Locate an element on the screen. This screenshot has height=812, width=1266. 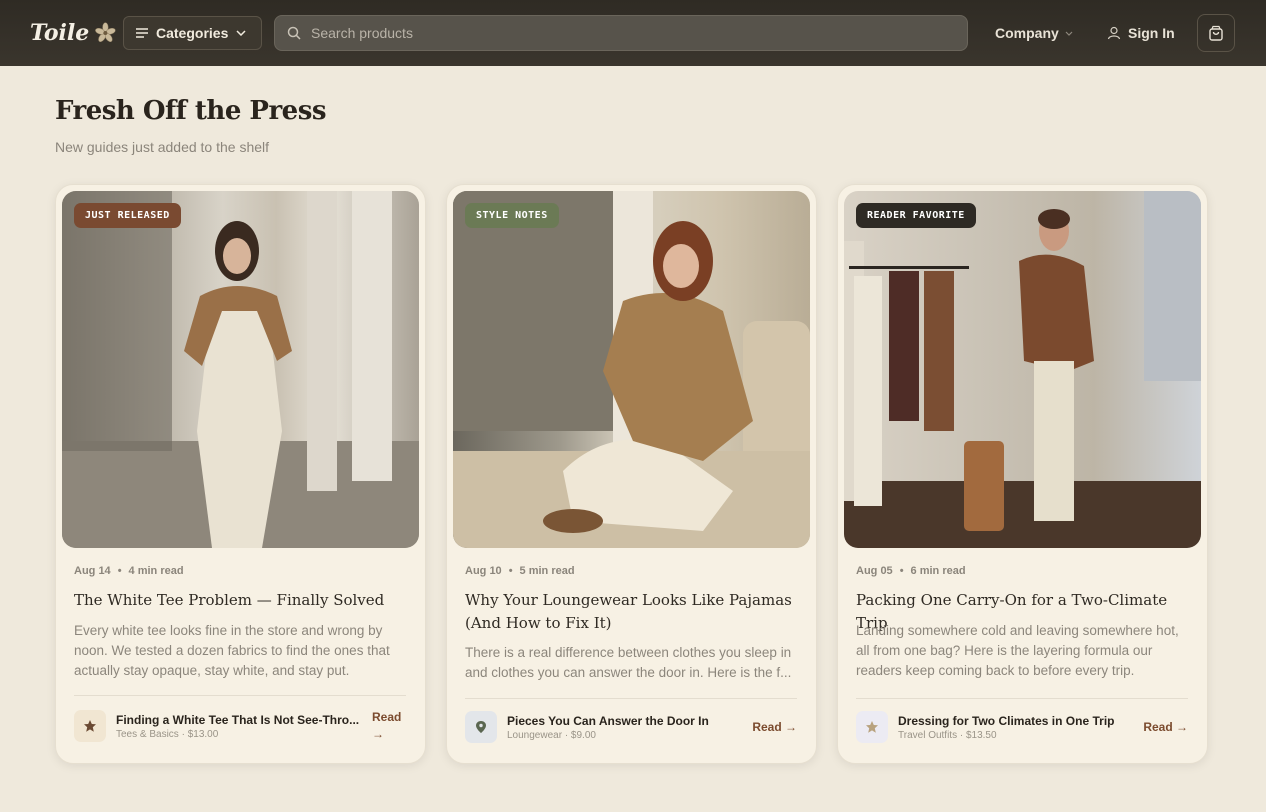
shopping-bag-icon is located at coordinates (1215, 33).